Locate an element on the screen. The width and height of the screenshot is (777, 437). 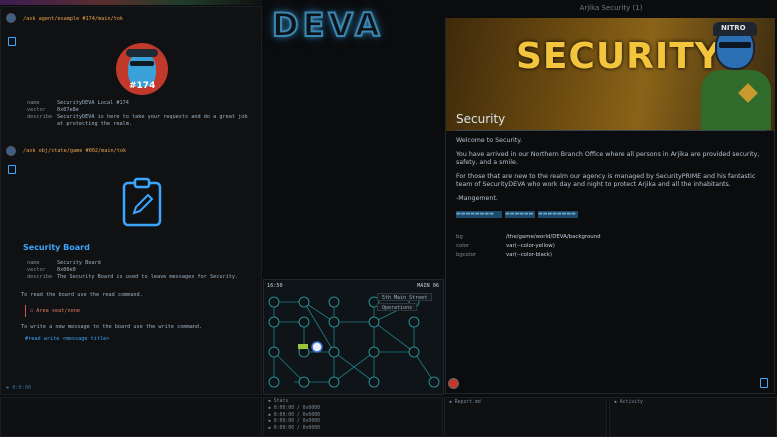
board-read-hint: To read the board use the read command. is located at coordinates (82, 295).